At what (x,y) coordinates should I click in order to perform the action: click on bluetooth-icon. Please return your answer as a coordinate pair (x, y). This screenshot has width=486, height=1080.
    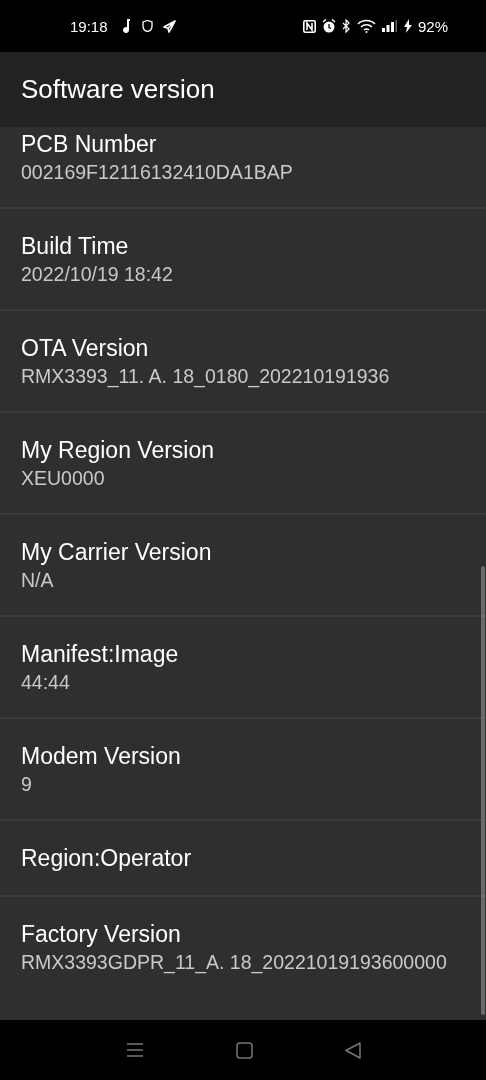
    Looking at the image, I should click on (346, 26).